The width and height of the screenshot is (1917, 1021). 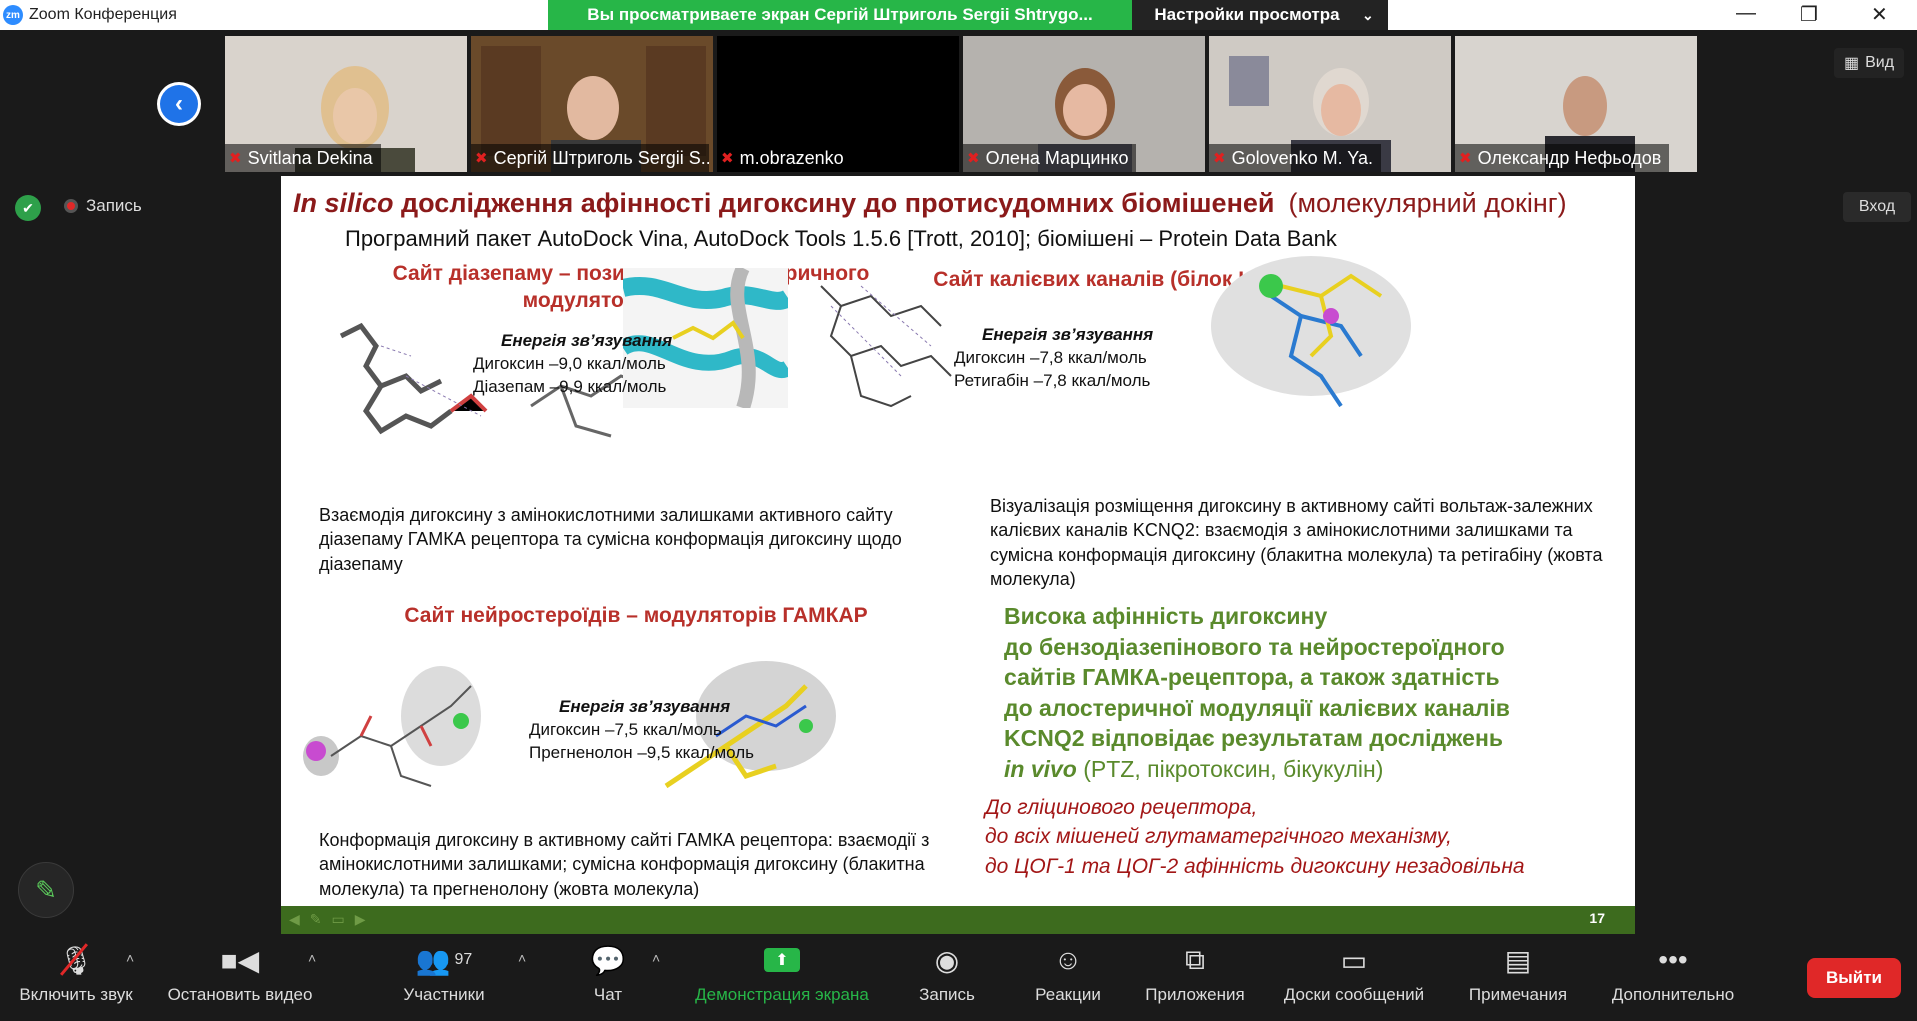 I want to click on whiteboards-label: Доски сообщений, so click(x=1354, y=994).